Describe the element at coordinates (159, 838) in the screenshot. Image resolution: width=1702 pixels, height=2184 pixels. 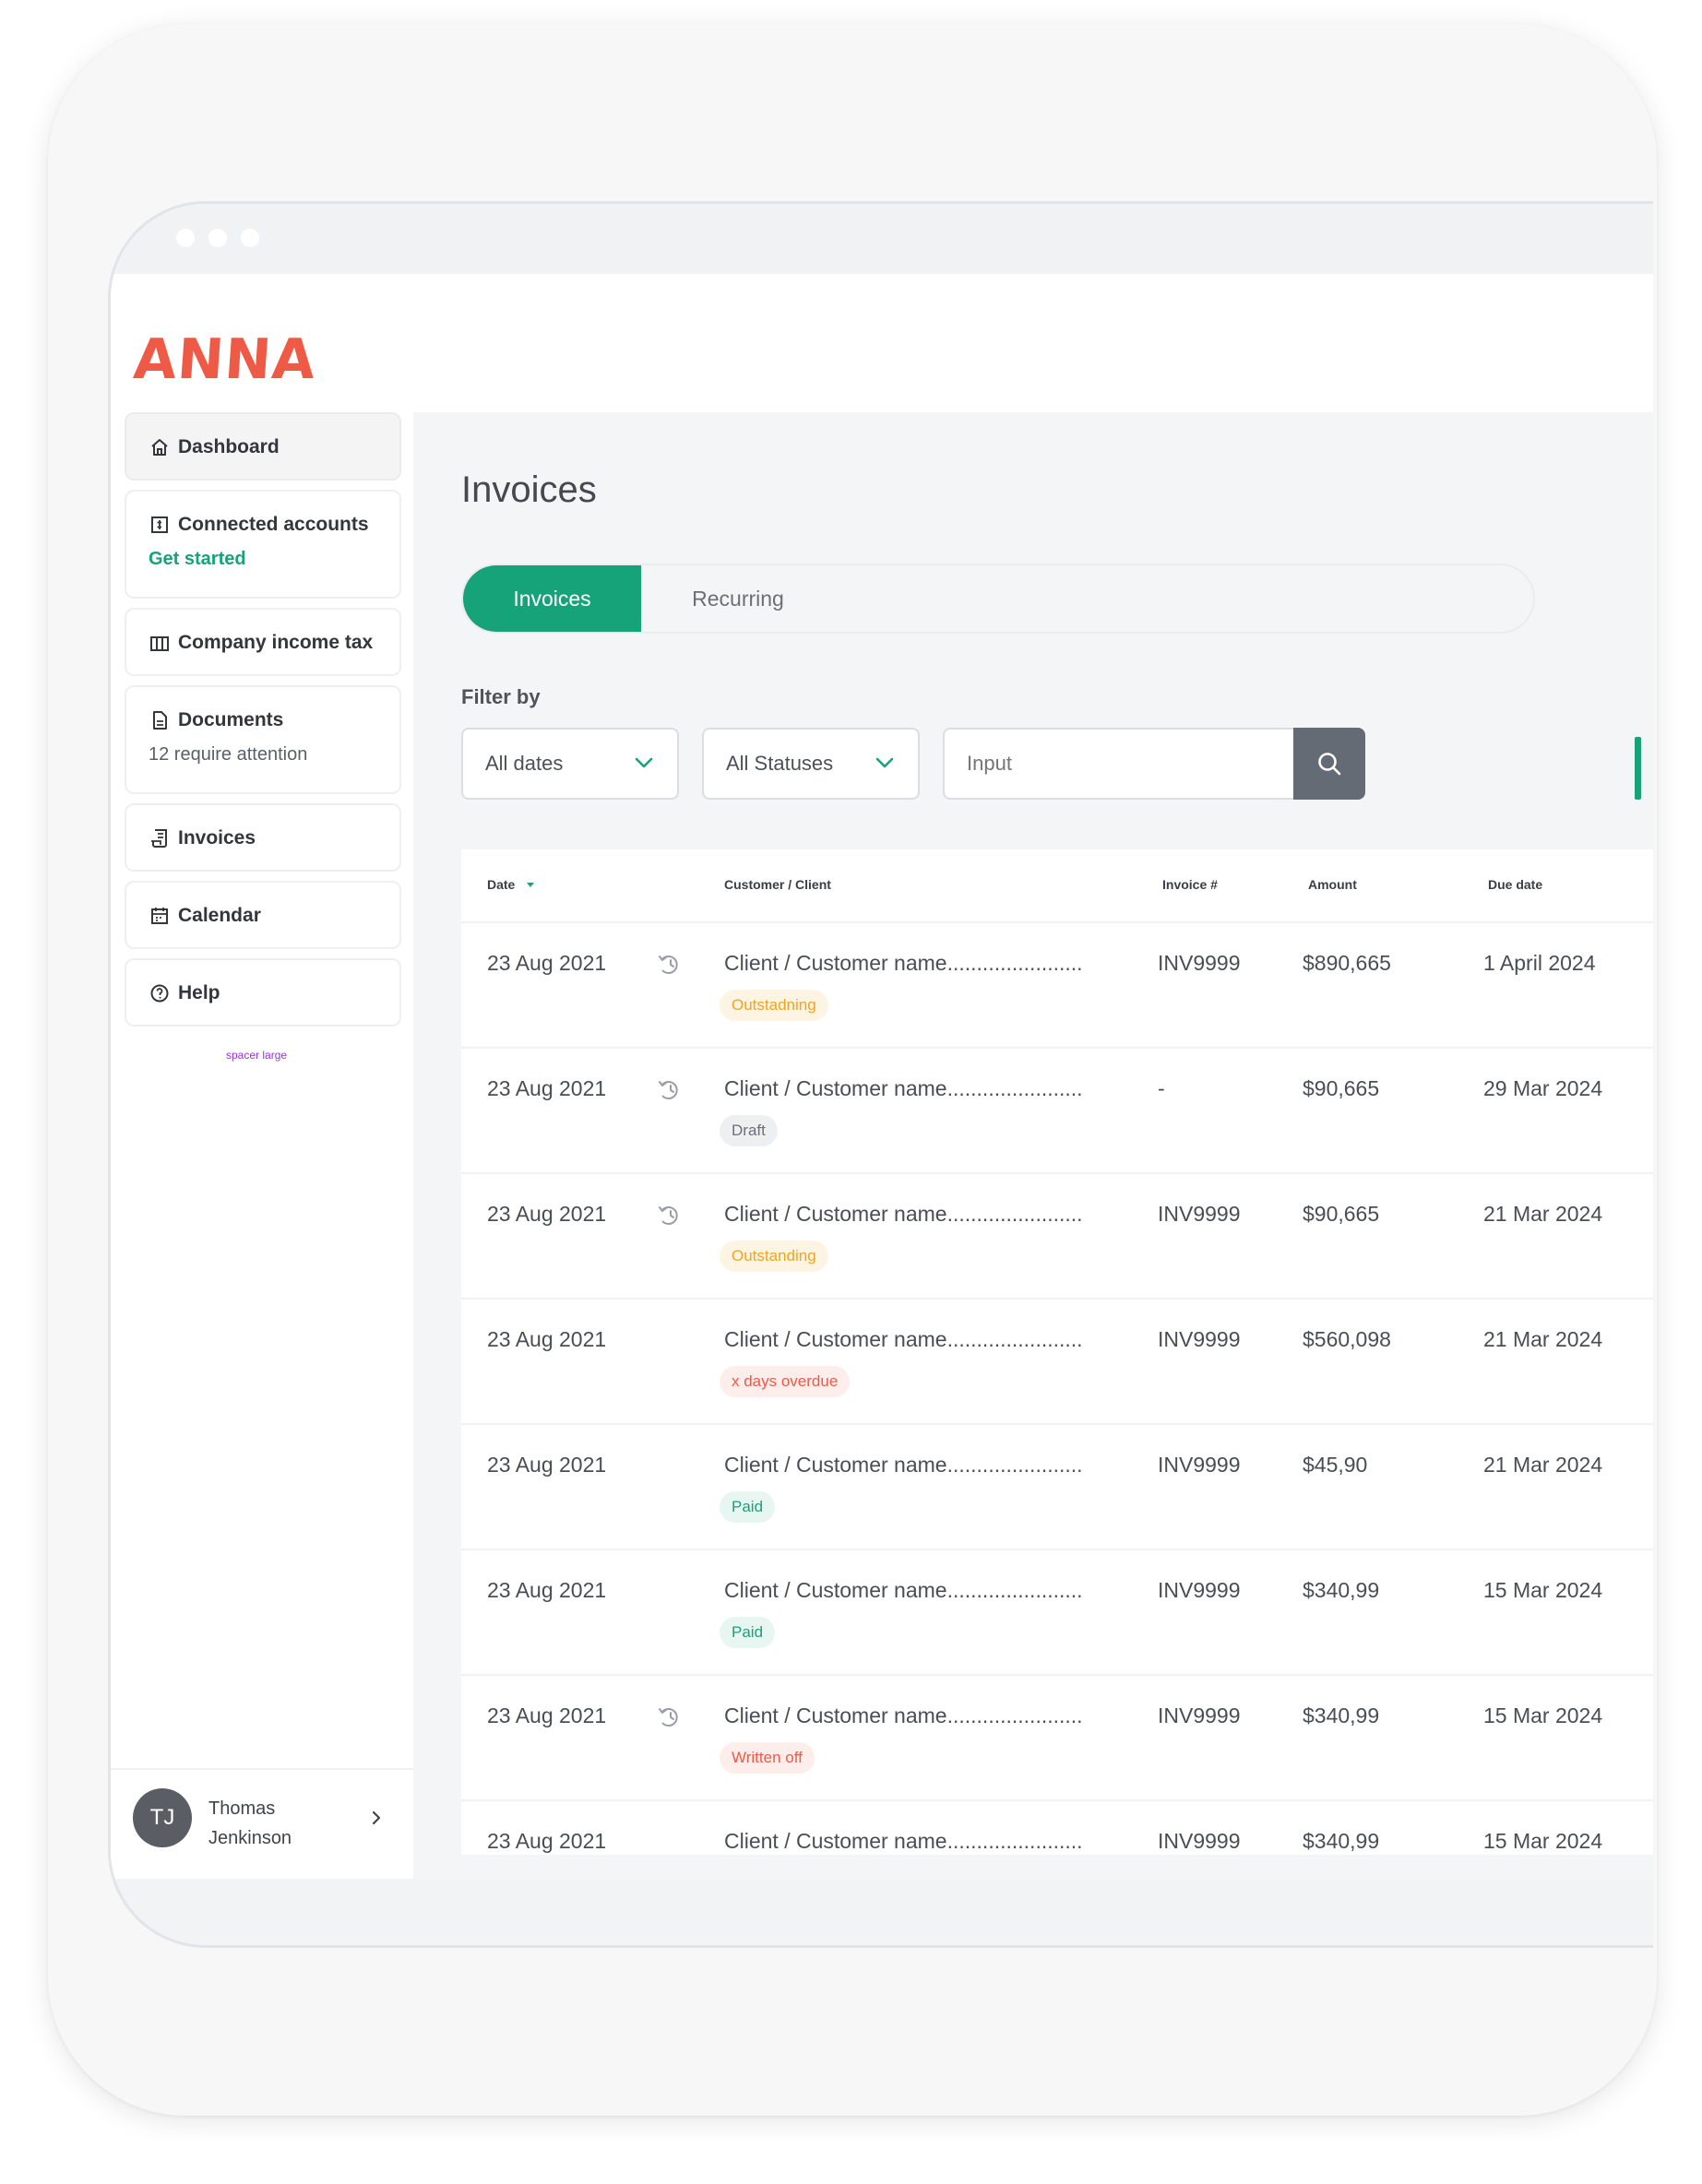
I see `invoice-icon` at that location.